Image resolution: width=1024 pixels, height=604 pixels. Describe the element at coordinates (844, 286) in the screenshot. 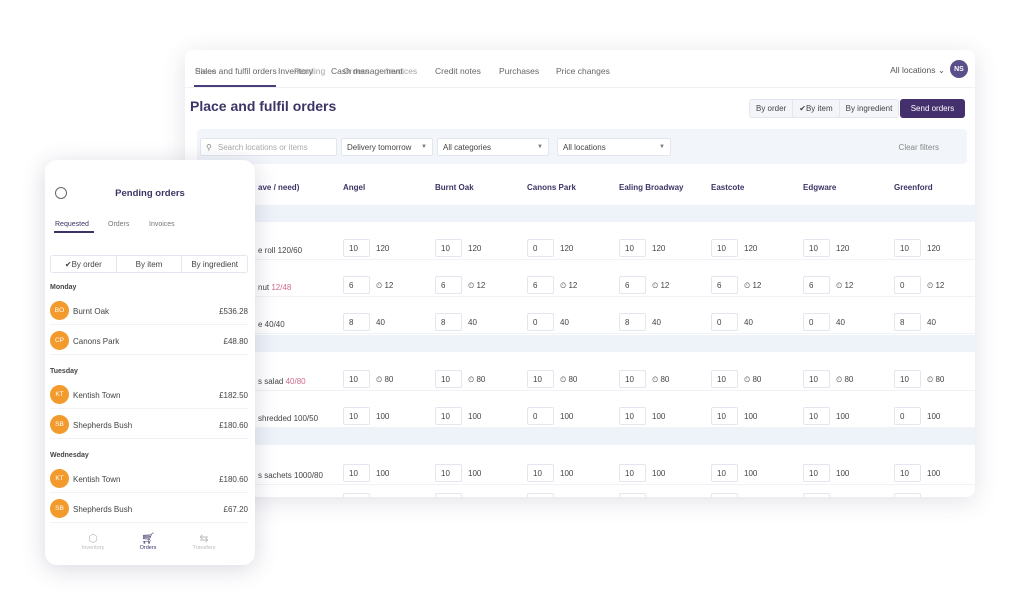

I see `need-value: ⏲ 12` at that location.